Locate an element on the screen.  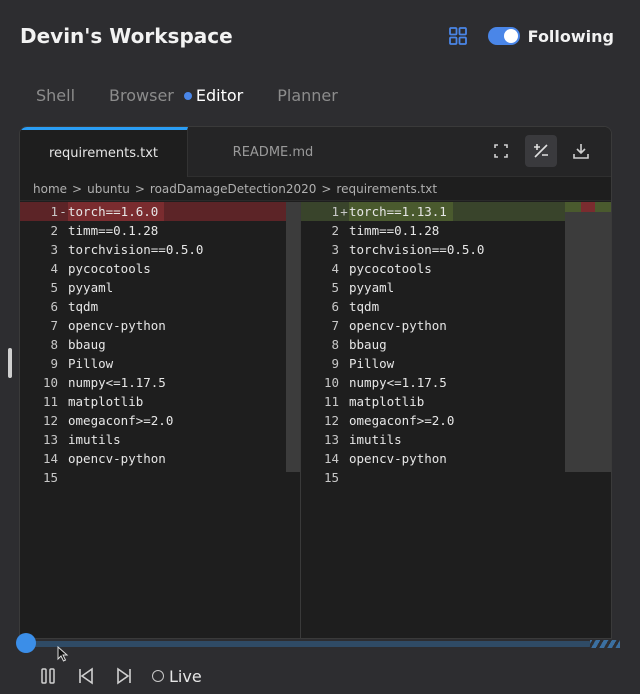
workspace-tabs: Shell Browser Editor Planner is located at coordinates (204, 95).